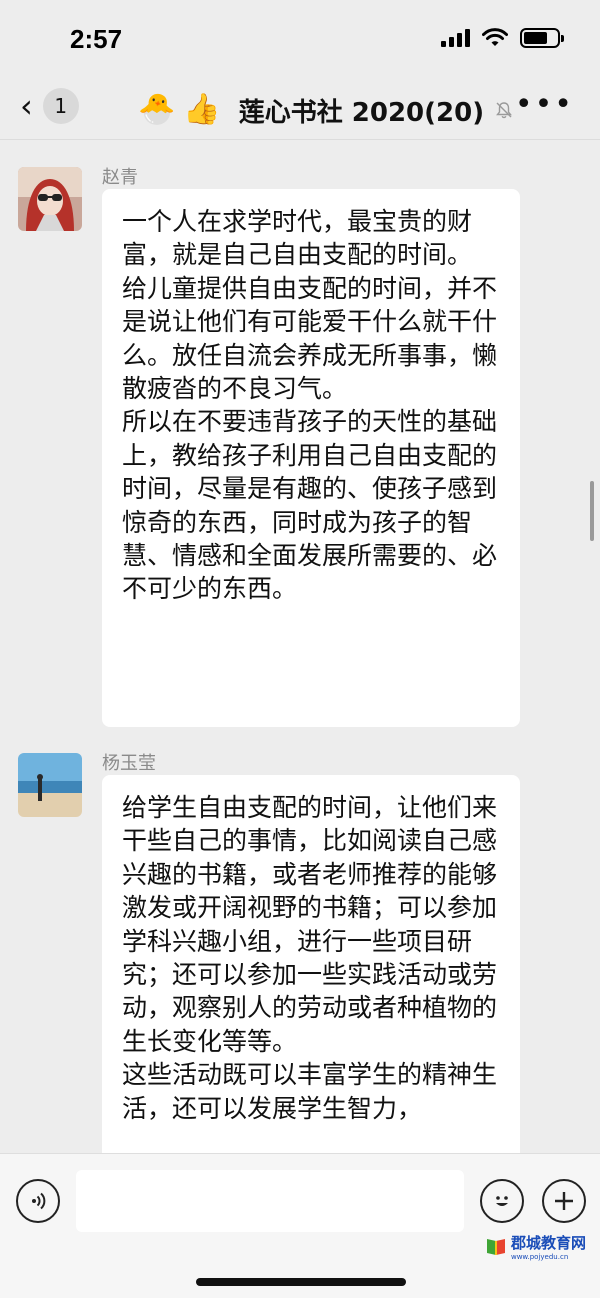 The image size is (600, 1298). What do you see at coordinates (548, 1243) in the screenshot?
I see `watermark-text: 郡城教育网` at bounding box center [548, 1243].